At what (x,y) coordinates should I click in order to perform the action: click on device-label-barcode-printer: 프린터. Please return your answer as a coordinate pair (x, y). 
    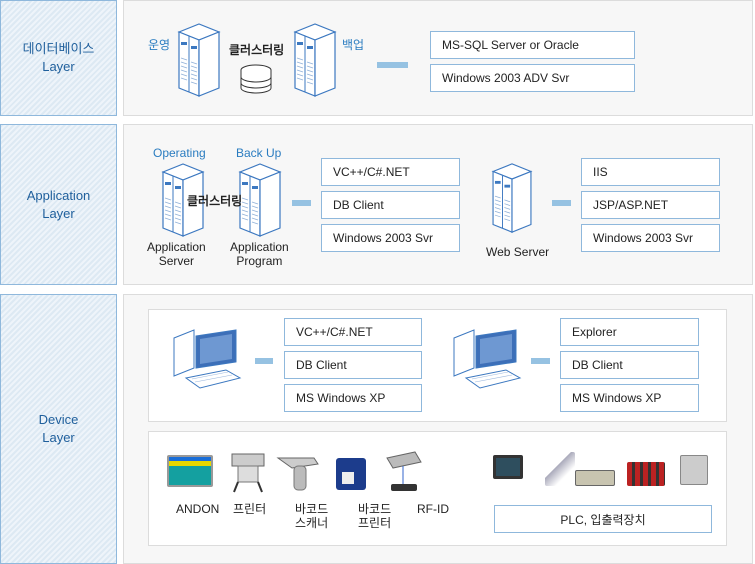
    Looking at the image, I should click on (375, 523).